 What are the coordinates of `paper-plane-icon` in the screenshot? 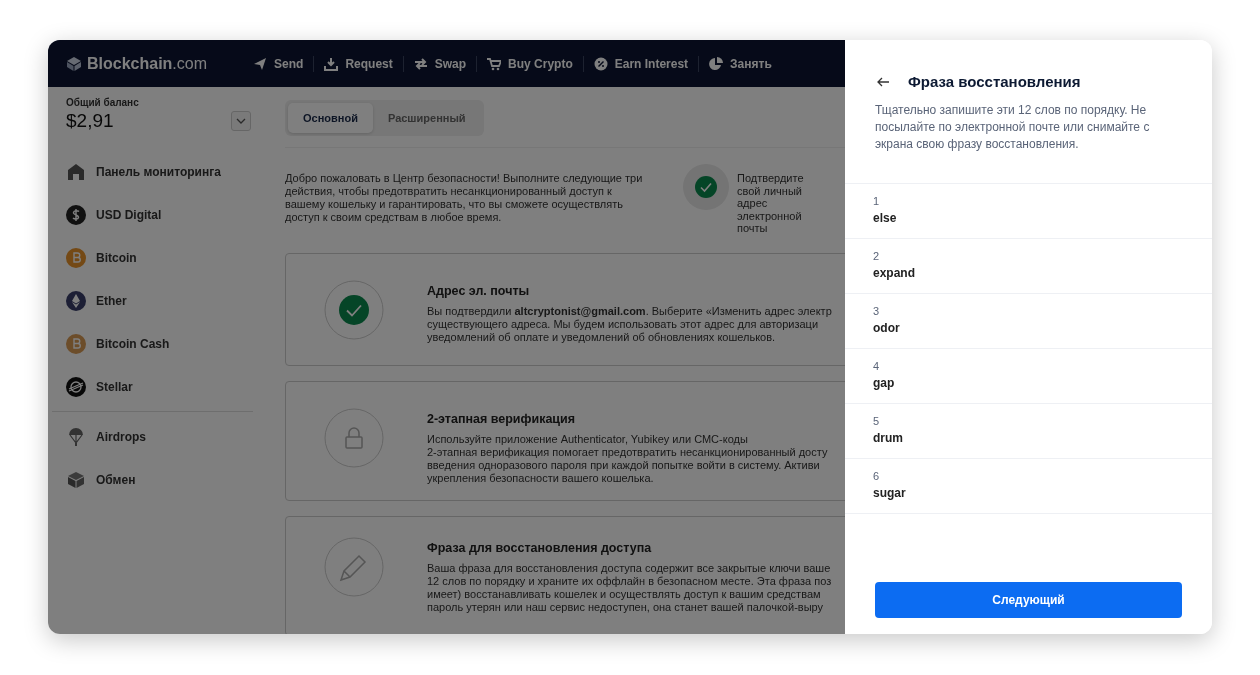 It's located at (260, 63).